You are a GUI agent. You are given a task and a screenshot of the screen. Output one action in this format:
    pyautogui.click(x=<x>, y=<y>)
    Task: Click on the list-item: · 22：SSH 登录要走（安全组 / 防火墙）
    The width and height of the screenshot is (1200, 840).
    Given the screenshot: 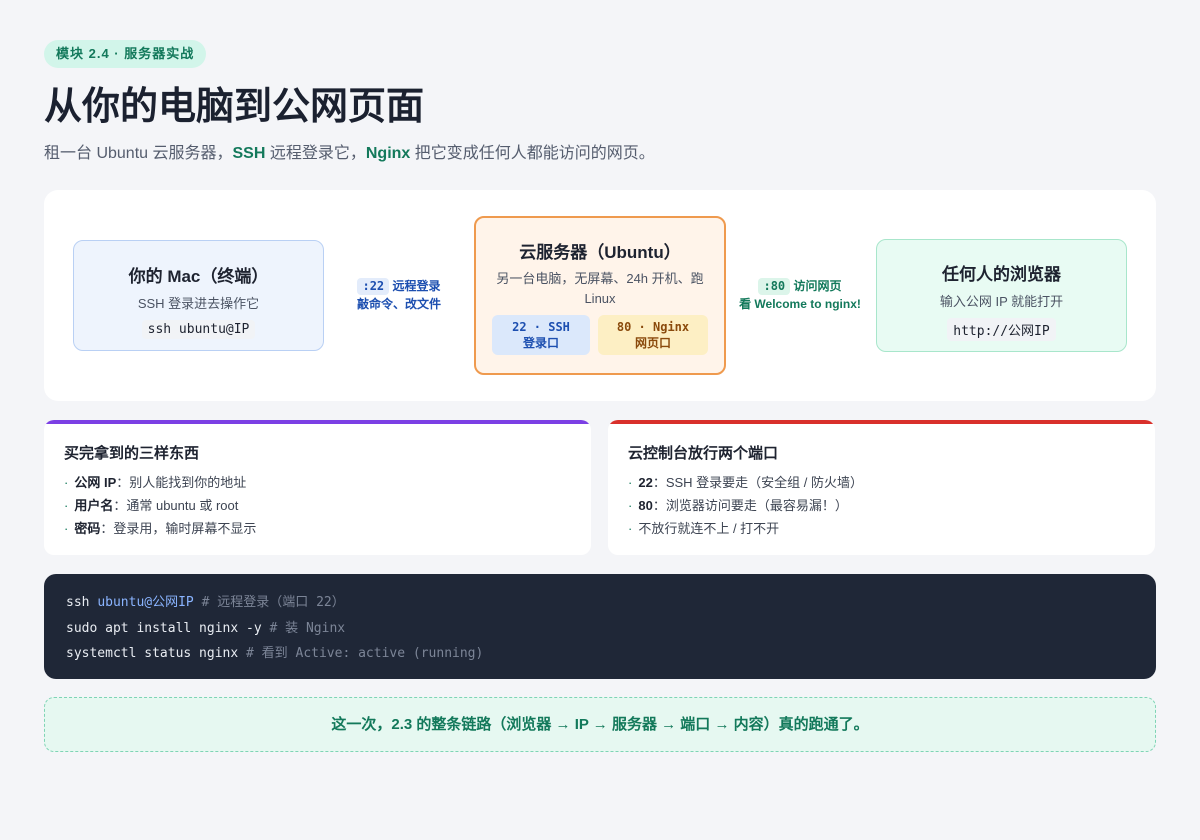 What is the action you would take?
    pyautogui.click(x=745, y=482)
    